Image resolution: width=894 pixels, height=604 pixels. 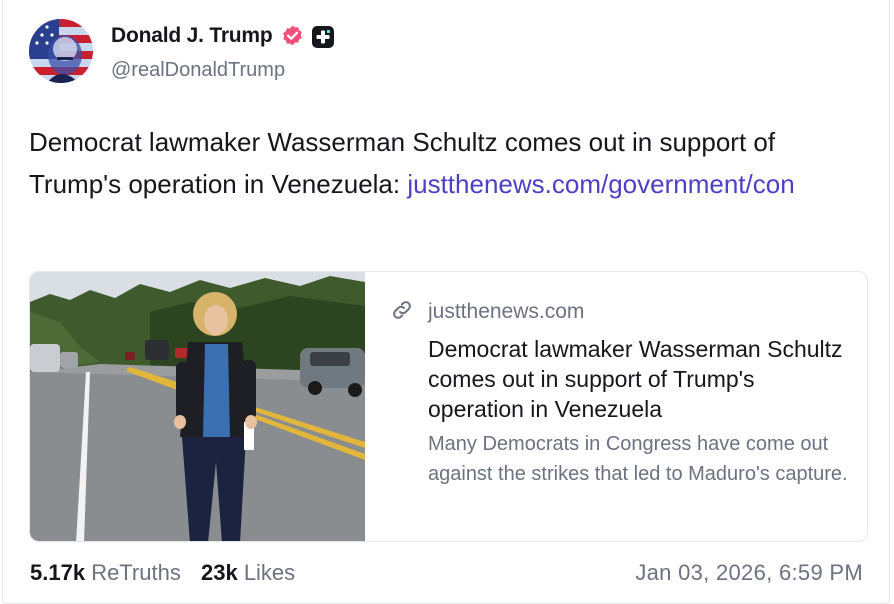 I want to click on retruths-label: ReTruths, so click(x=136, y=572).